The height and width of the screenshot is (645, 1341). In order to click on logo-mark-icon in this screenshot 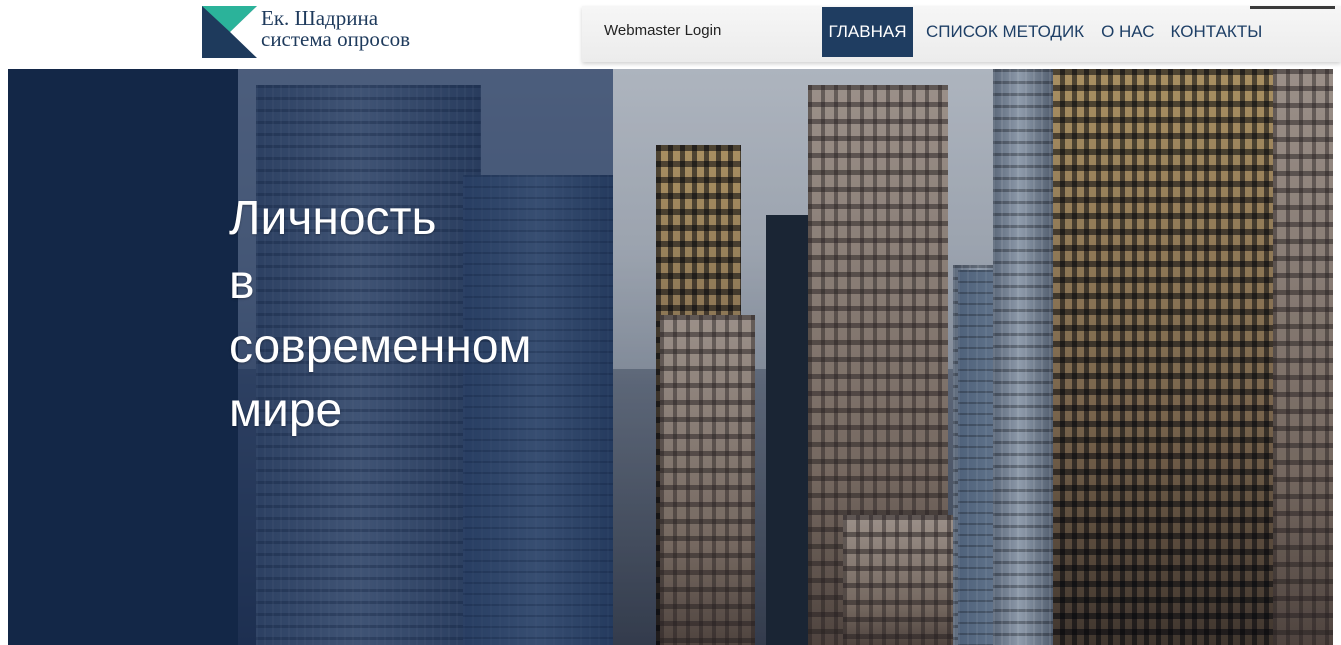, I will do `click(229, 32)`.